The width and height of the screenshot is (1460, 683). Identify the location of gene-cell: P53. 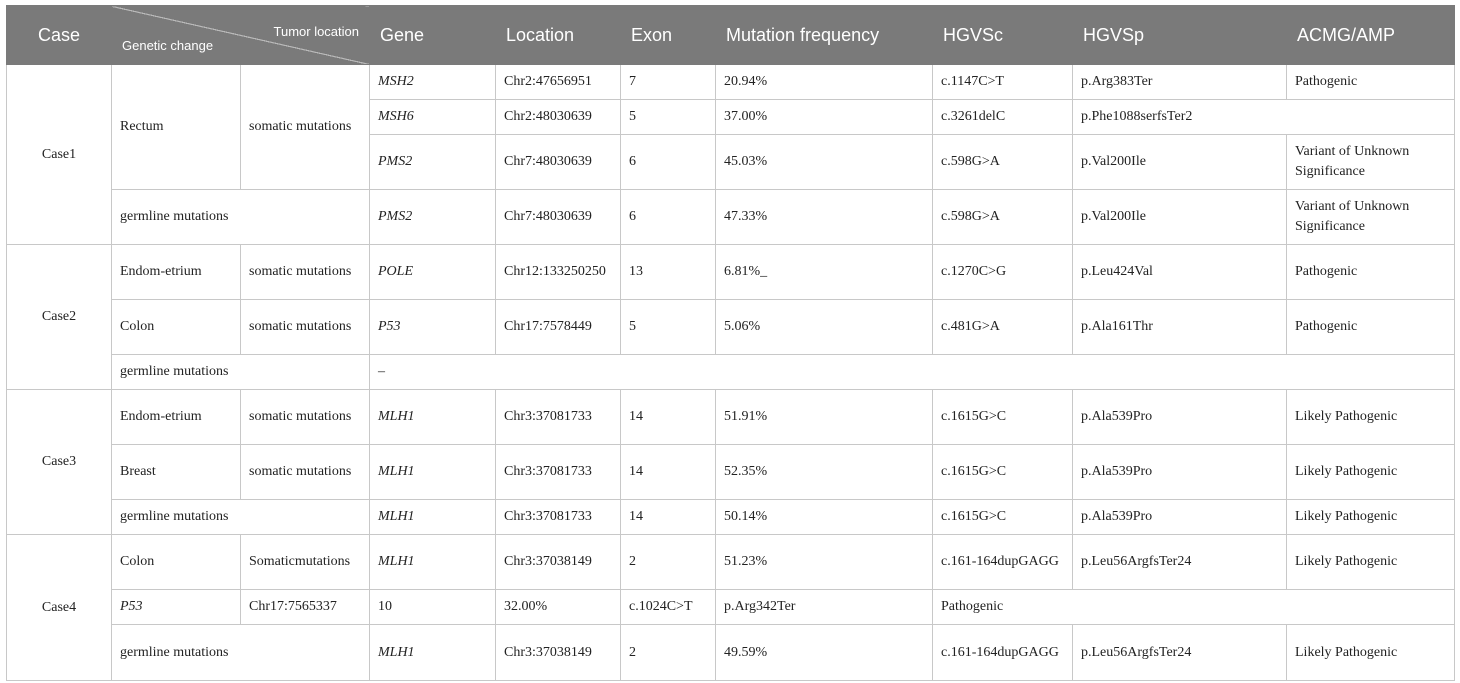
(432, 327).